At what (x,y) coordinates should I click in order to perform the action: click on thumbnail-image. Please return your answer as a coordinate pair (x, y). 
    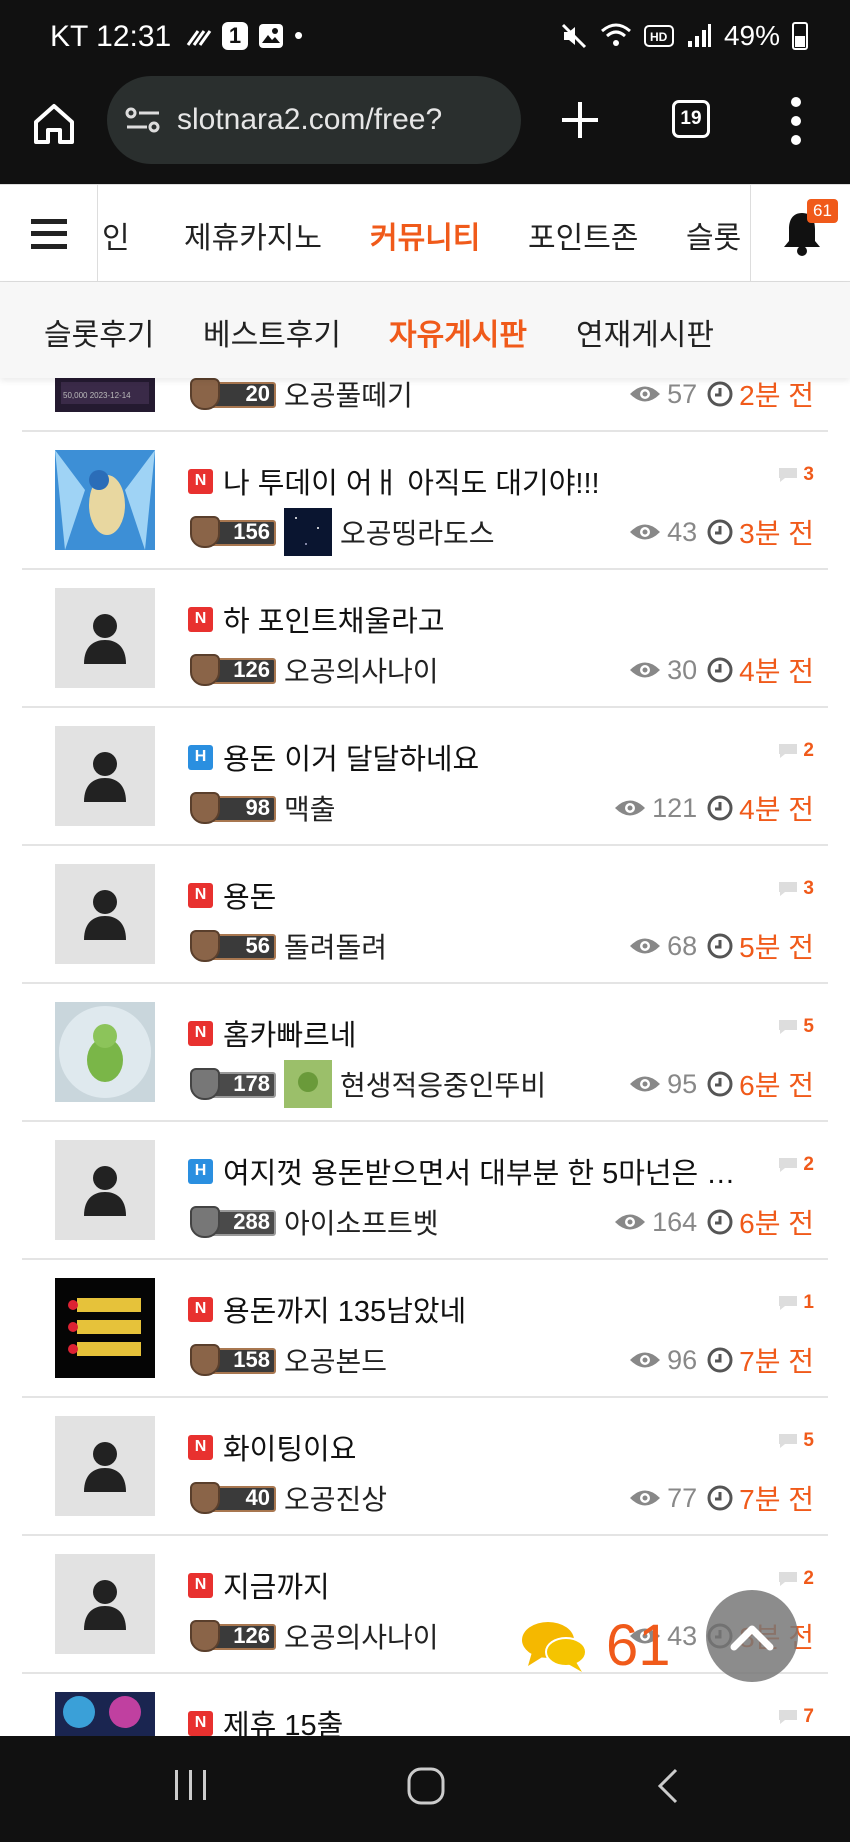
    Looking at the image, I should click on (105, 1714).